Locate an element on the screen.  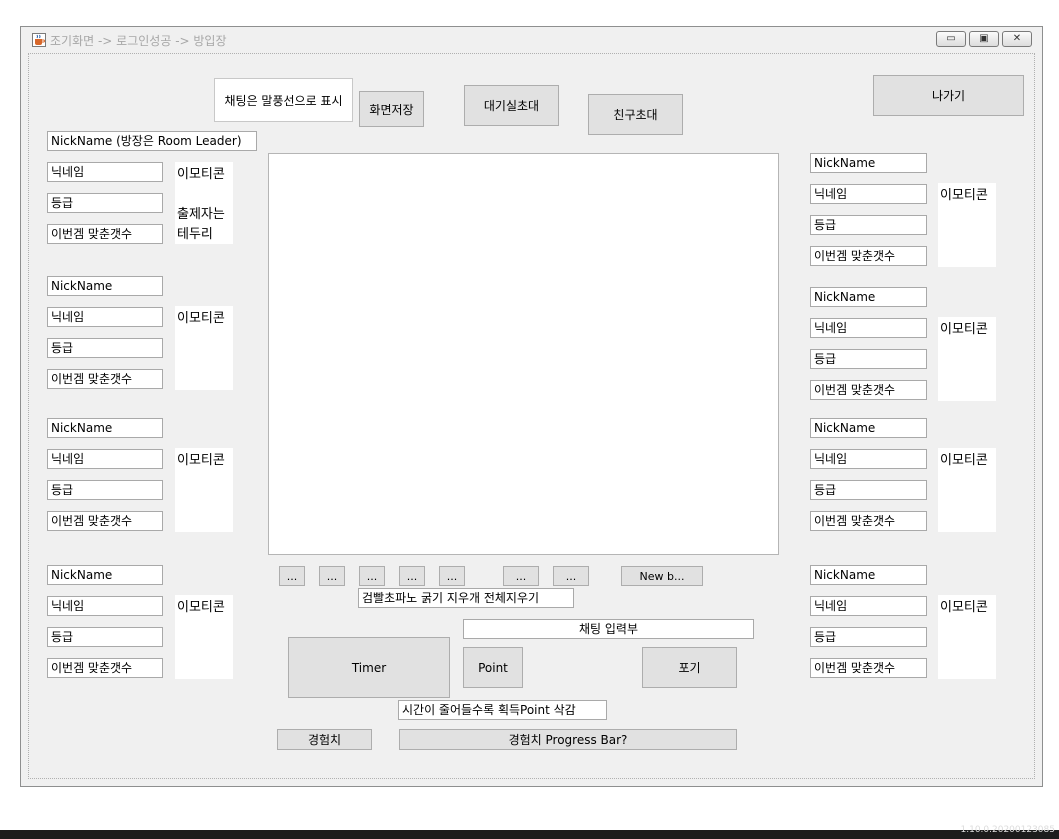
chat-input: 채팅 입력부 is located at coordinates (608, 629).